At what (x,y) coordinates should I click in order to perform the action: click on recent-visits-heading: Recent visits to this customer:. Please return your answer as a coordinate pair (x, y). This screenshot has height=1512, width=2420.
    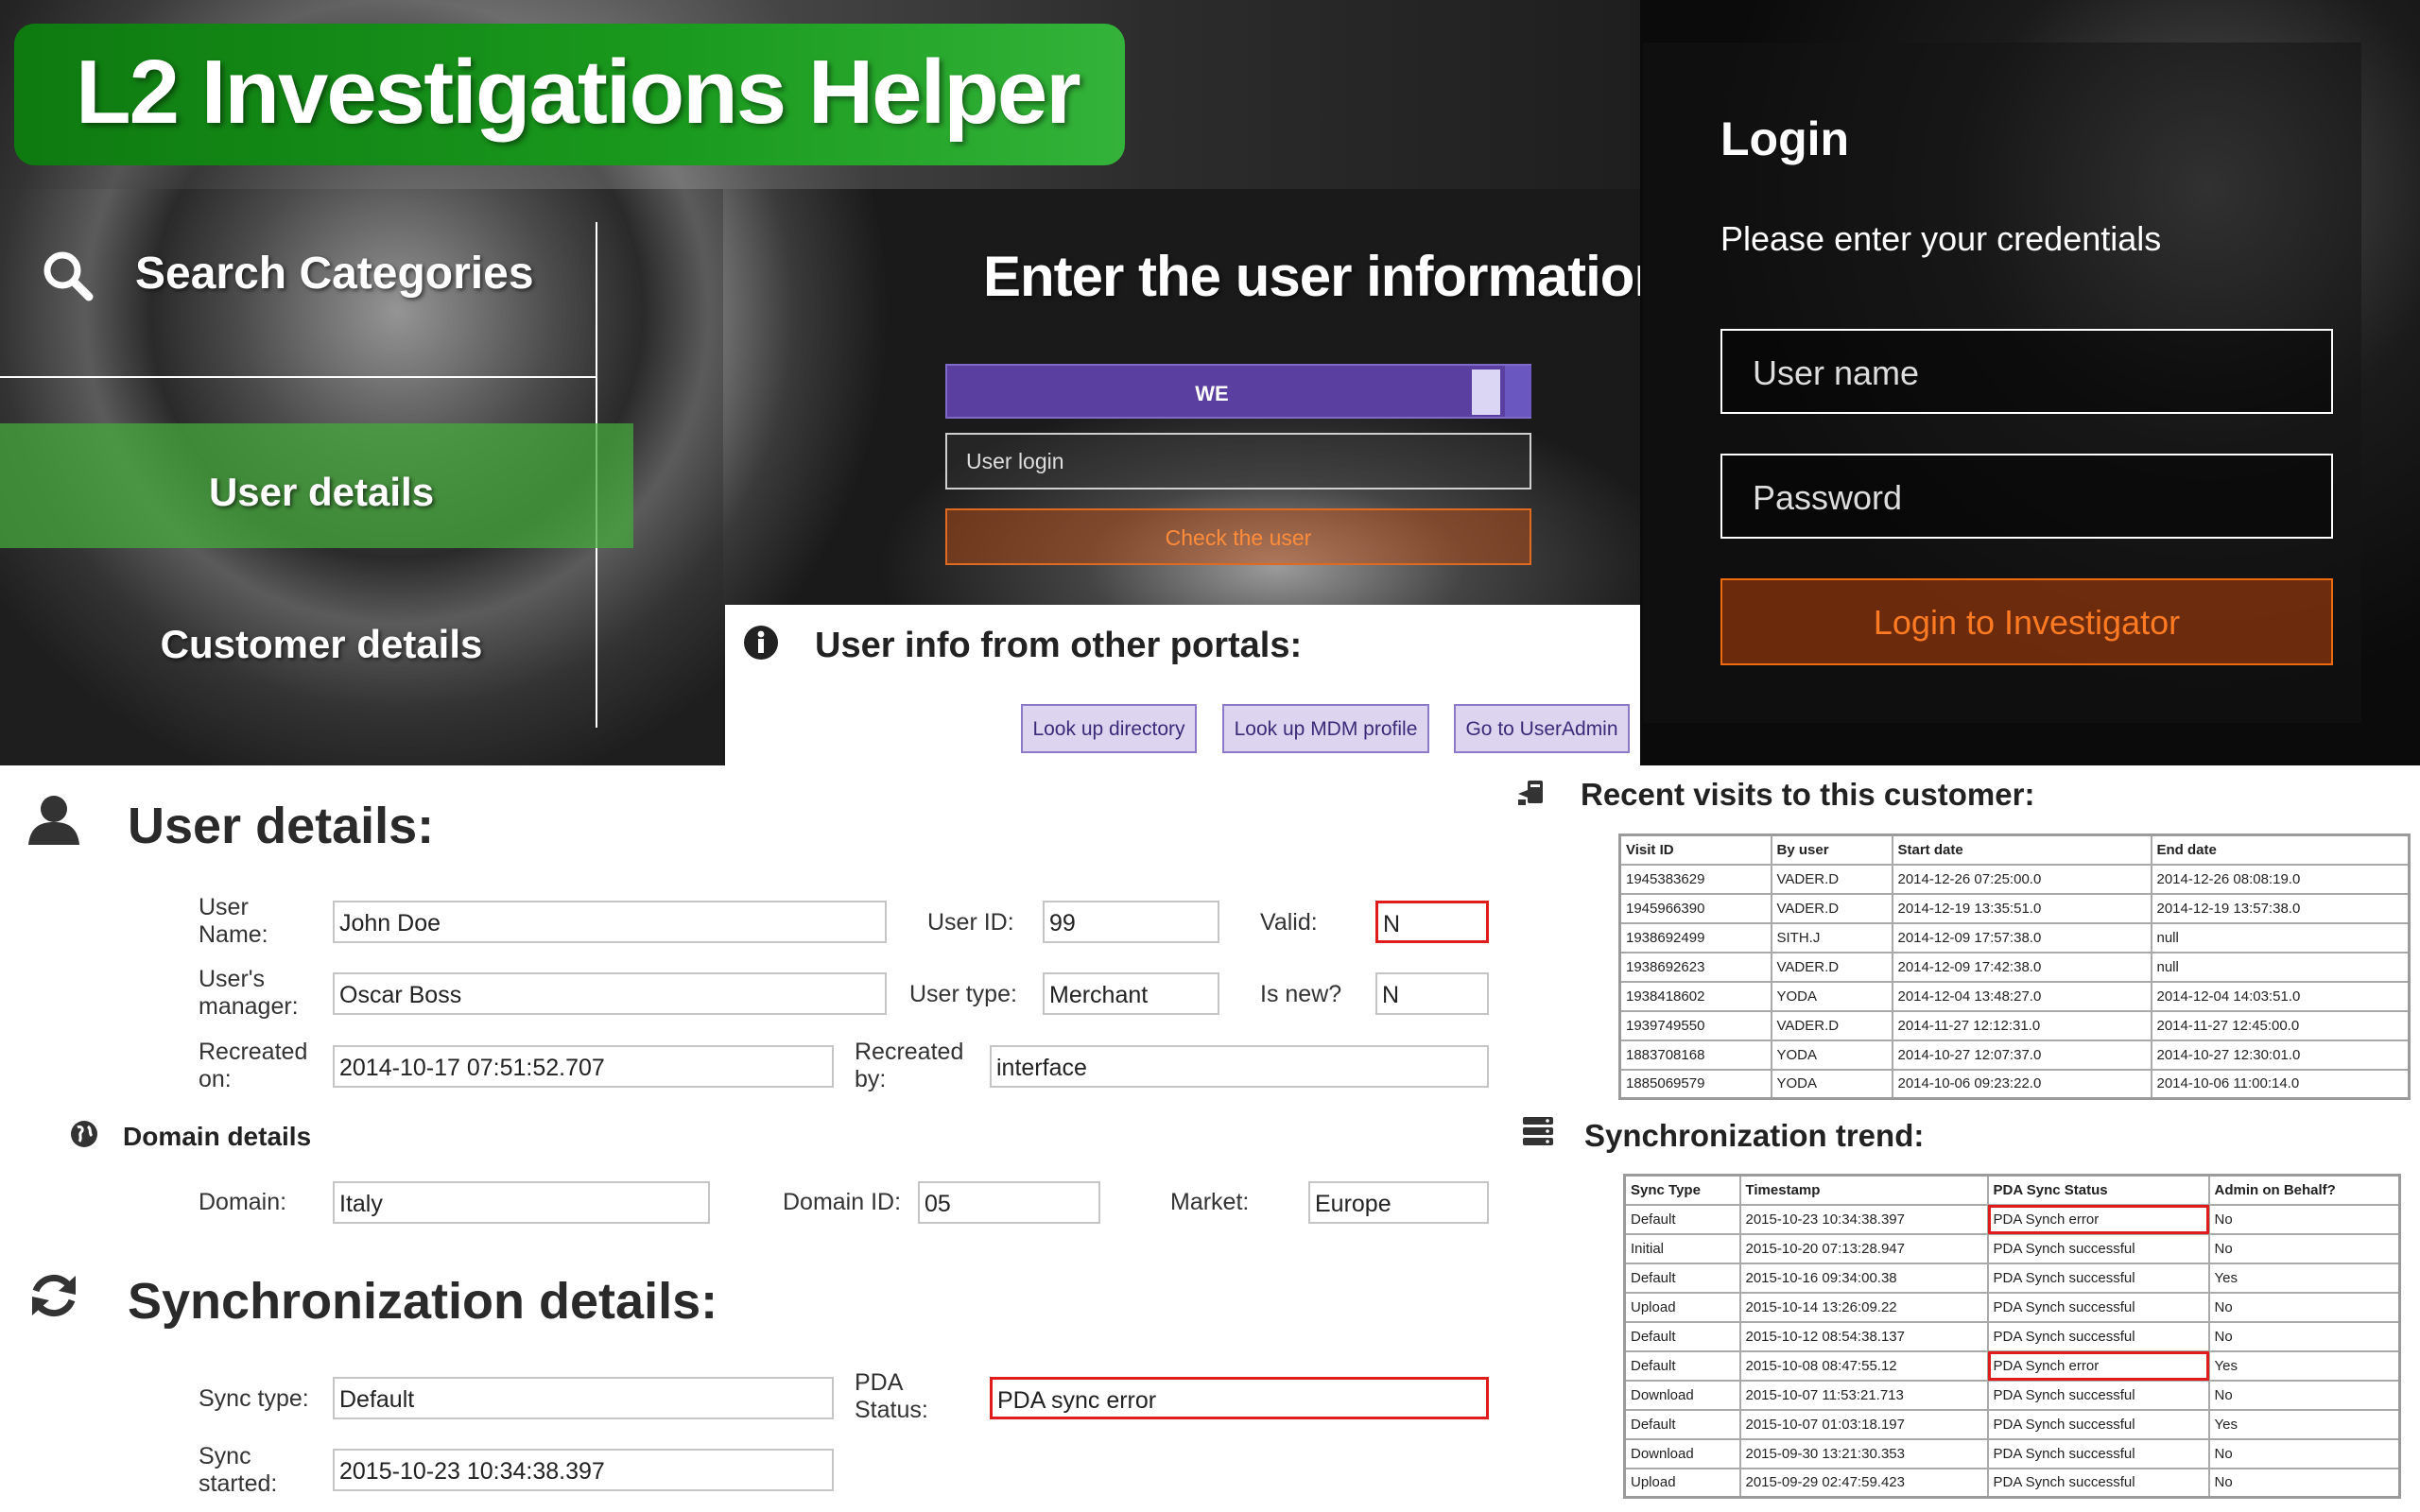
    Looking at the image, I should click on (1808, 794).